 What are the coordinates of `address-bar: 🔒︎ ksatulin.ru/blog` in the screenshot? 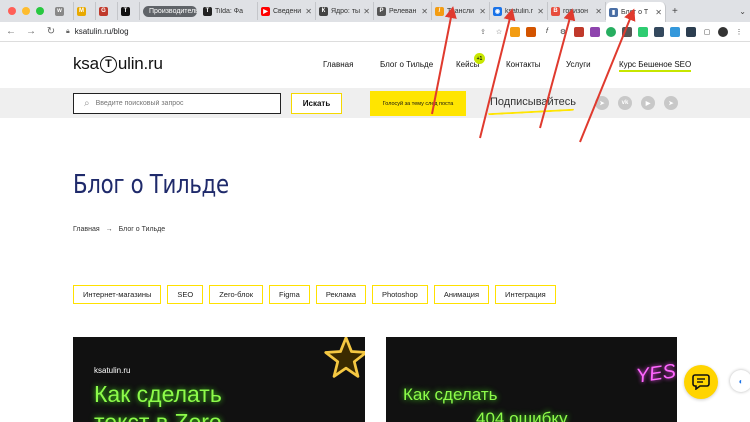 It's located at (266, 31).